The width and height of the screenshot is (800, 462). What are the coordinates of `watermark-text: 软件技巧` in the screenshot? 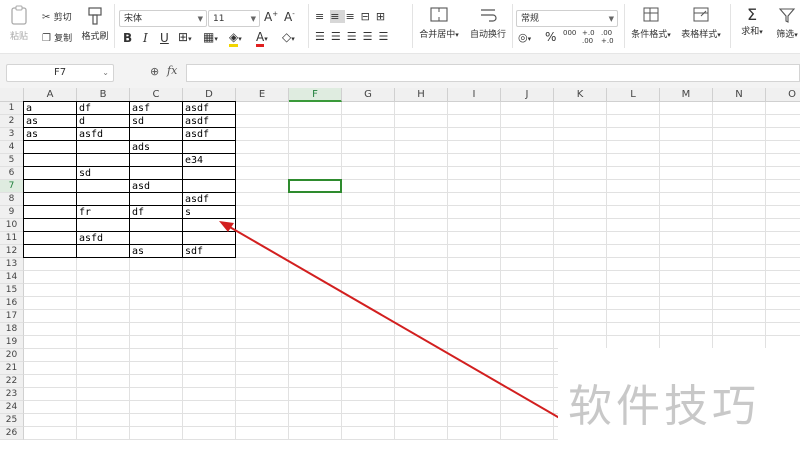 It's located at (664, 406).